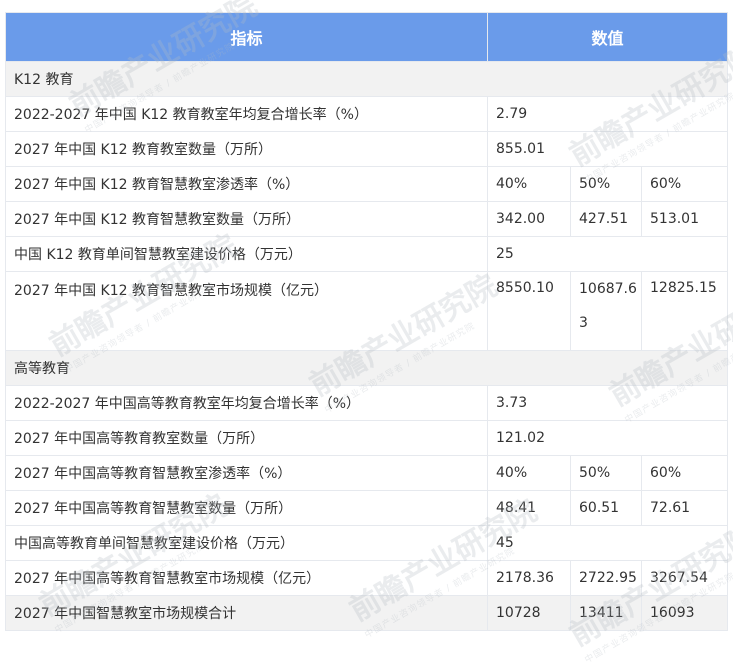 The width and height of the screenshot is (733, 666). What do you see at coordinates (246, 508) in the screenshot?
I see `row-label: 2027 年中国高等教育智慧教室数量（万所）` at bounding box center [246, 508].